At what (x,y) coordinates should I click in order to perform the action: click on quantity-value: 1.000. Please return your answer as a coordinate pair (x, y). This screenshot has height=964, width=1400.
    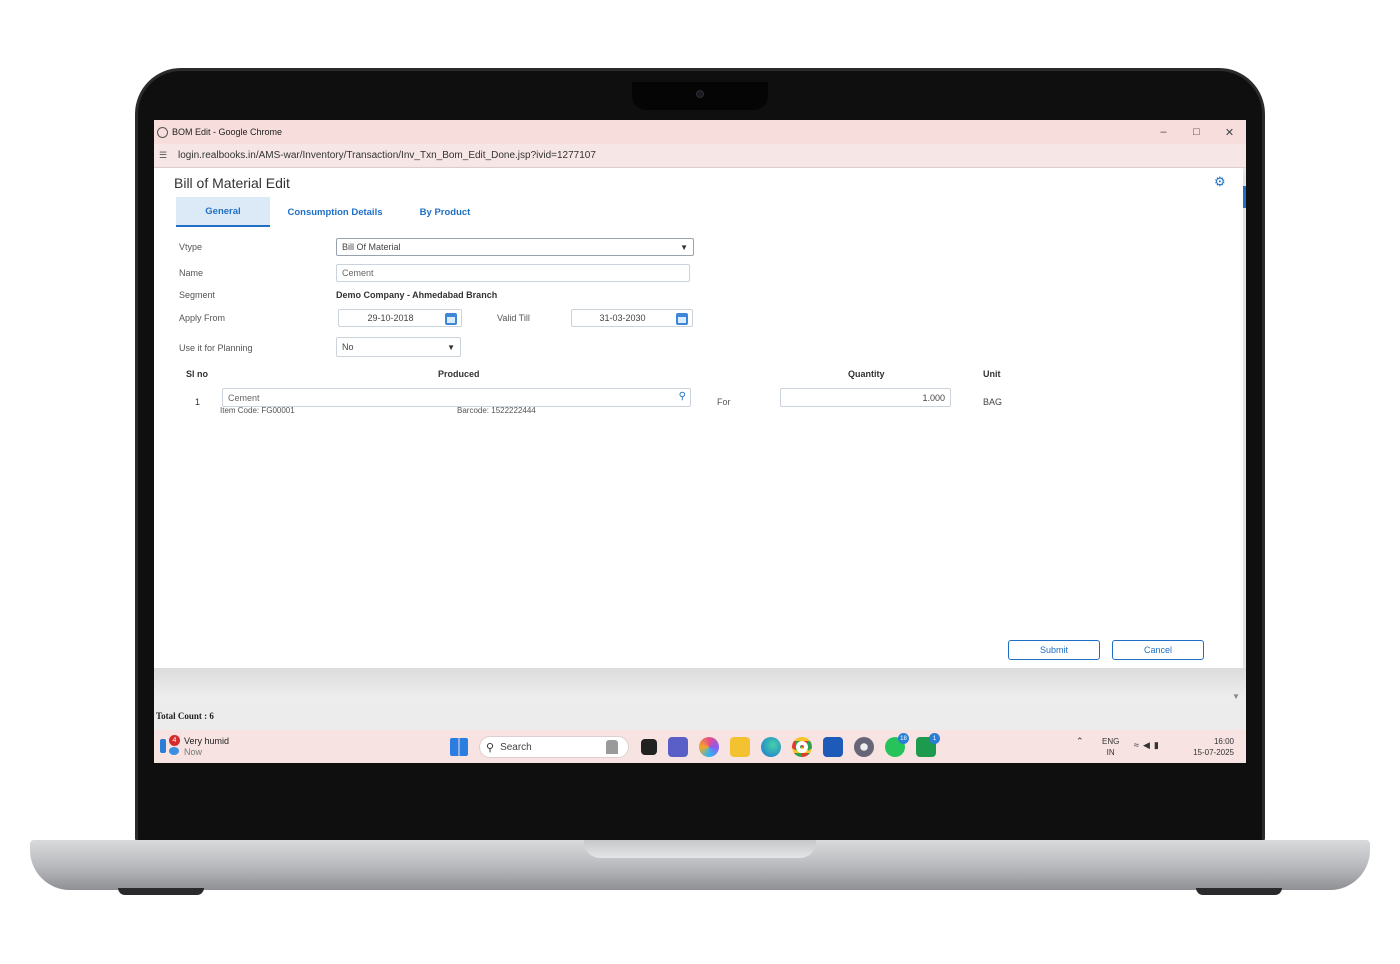
    Looking at the image, I should click on (933, 397).